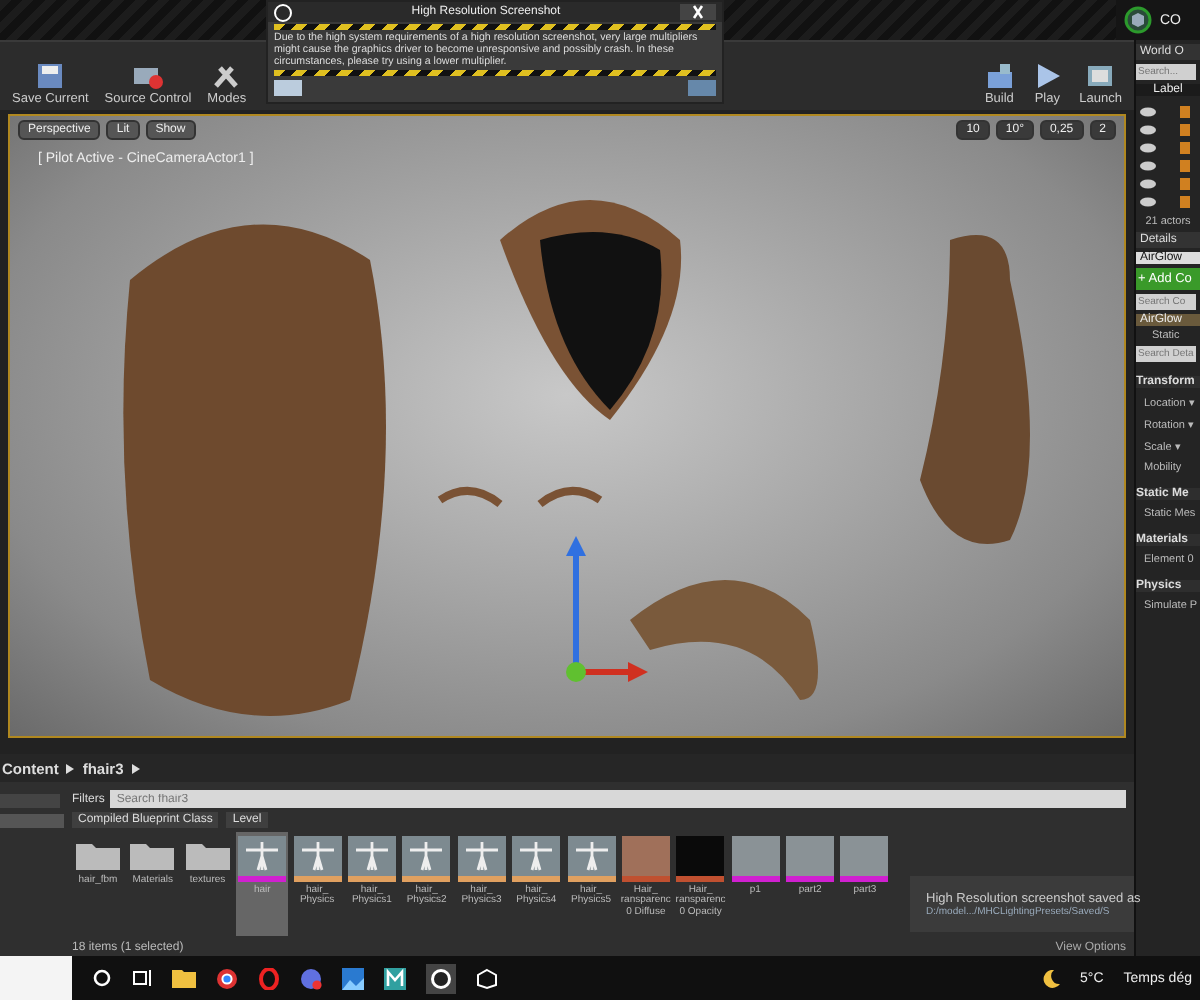 The height and width of the screenshot is (1000, 1200). I want to click on image-icon, so click(353, 978).